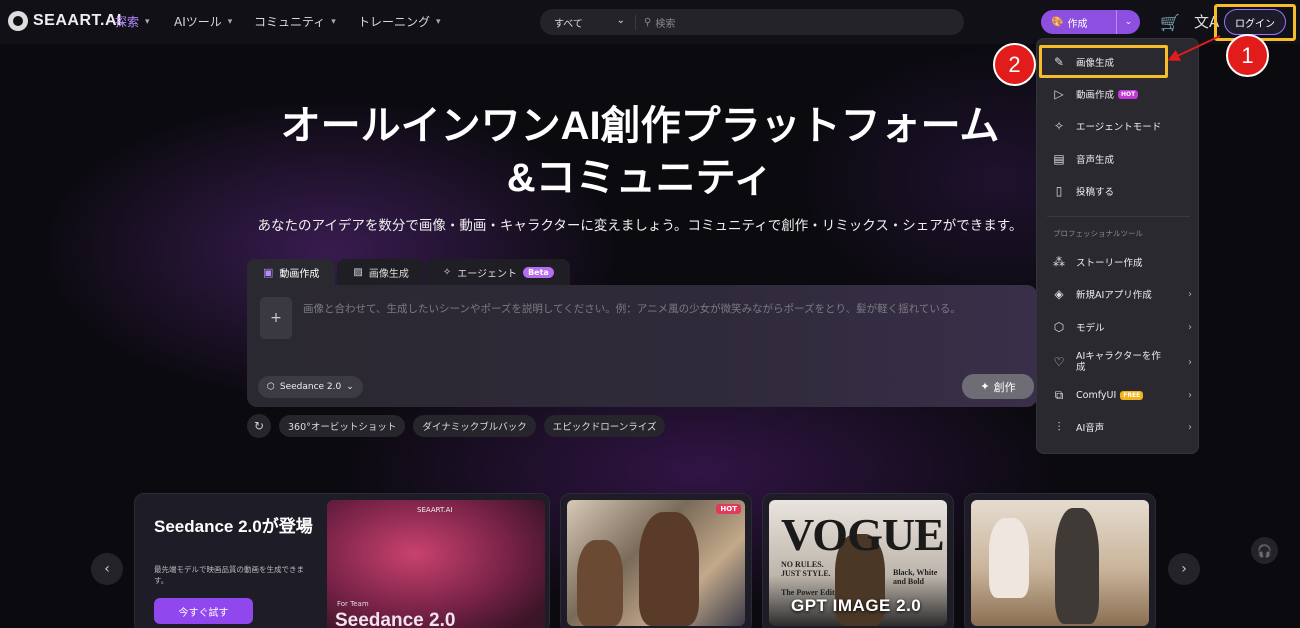  I want to click on suggestion-chip: ダイナミックブルバック, so click(474, 426).